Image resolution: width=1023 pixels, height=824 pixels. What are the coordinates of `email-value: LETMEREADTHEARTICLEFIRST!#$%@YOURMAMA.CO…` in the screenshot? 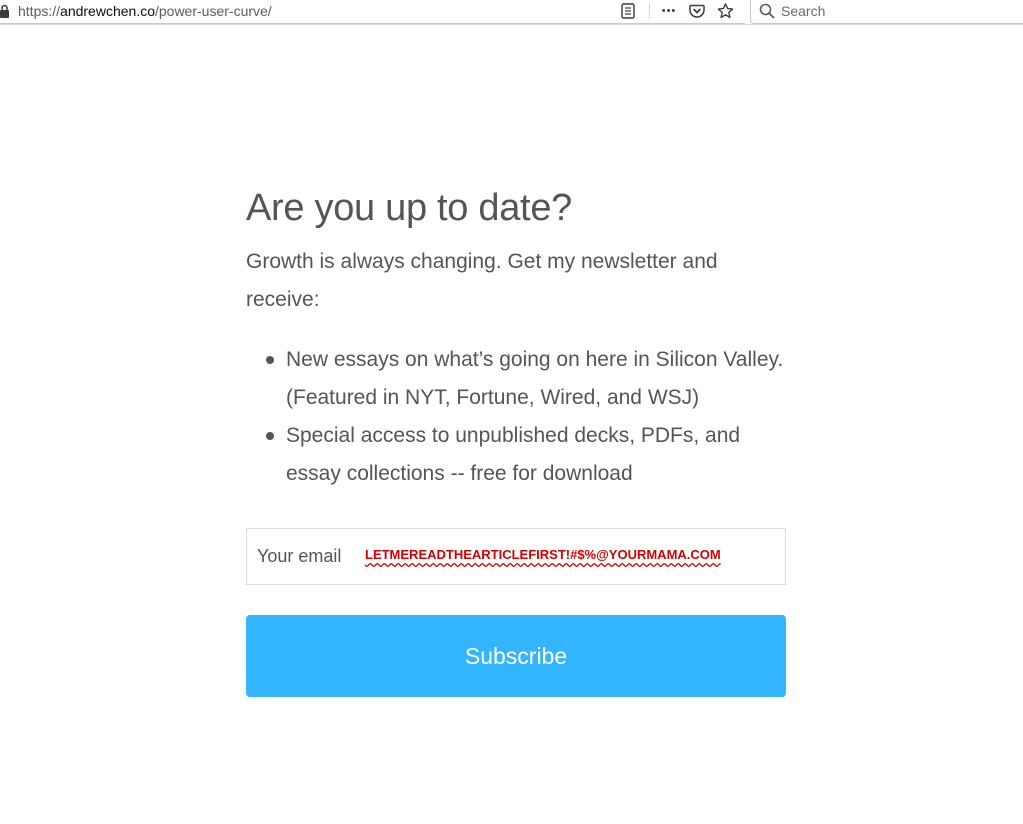 It's located at (543, 554).